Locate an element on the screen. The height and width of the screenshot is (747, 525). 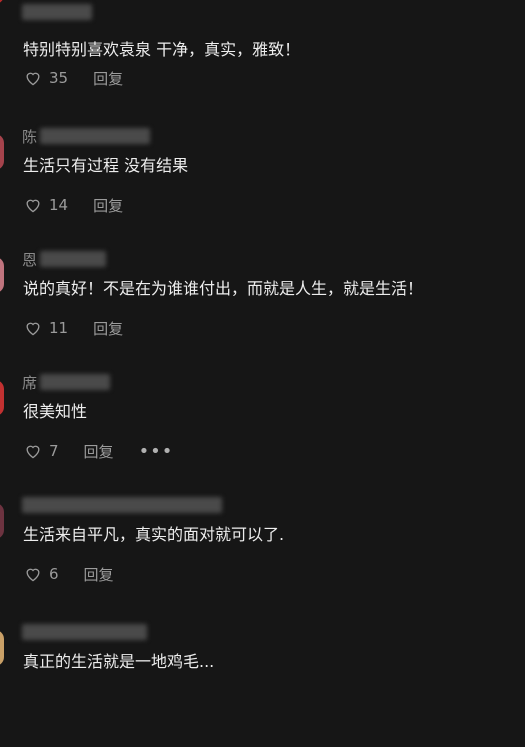
like-count: 7 is located at coordinates (54, 451).